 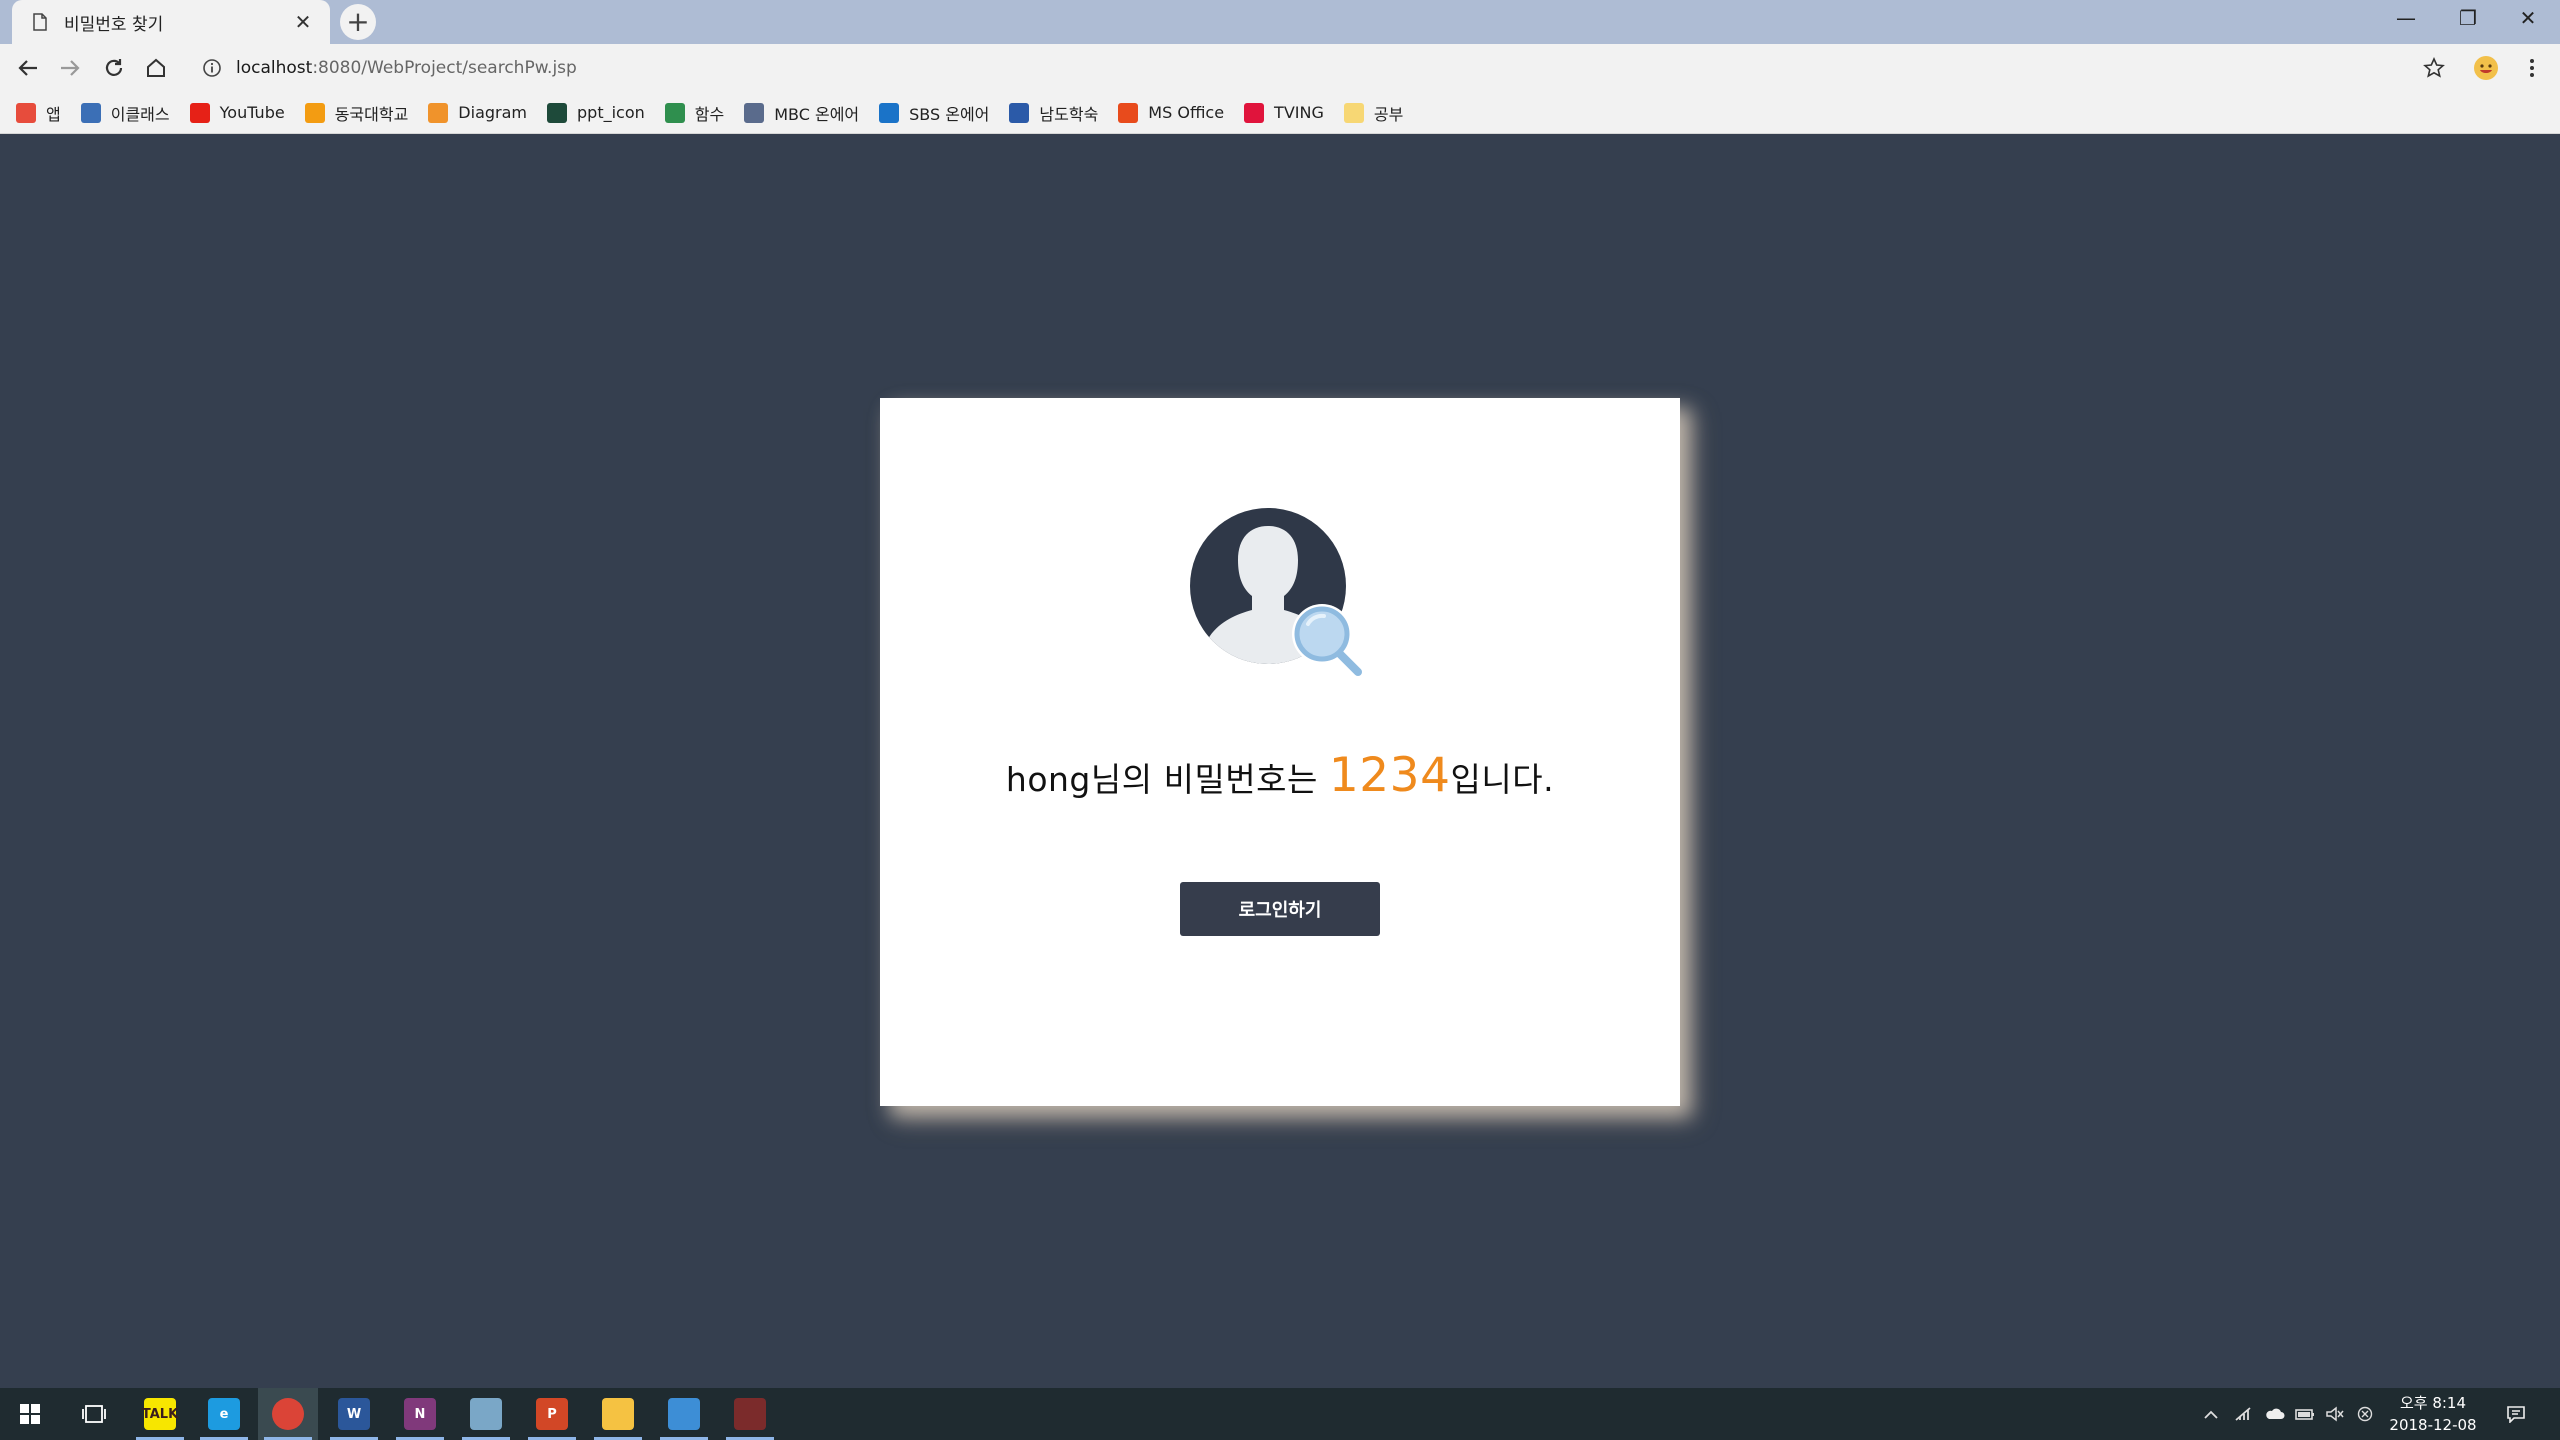 I want to click on office-icon, so click(x=1128, y=112).